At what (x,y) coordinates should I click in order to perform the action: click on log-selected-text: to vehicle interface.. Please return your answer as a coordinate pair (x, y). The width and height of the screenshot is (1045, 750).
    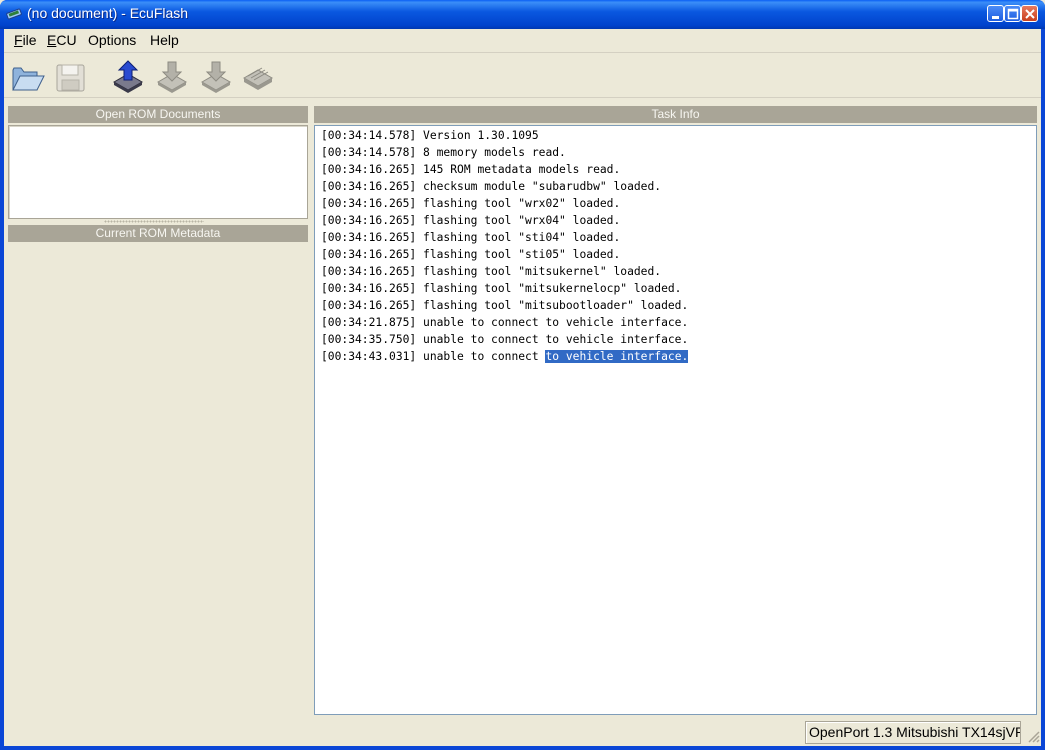
    Looking at the image, I should click on (617, 356).